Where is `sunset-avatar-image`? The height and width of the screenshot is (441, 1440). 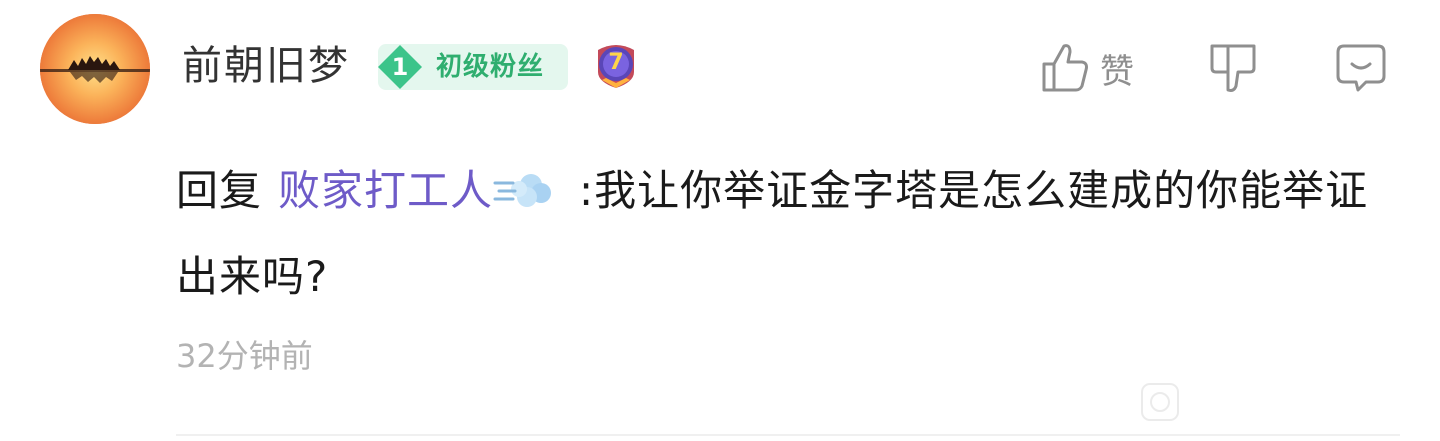
sunset-avatar-image is located at coordinates (95, 69).